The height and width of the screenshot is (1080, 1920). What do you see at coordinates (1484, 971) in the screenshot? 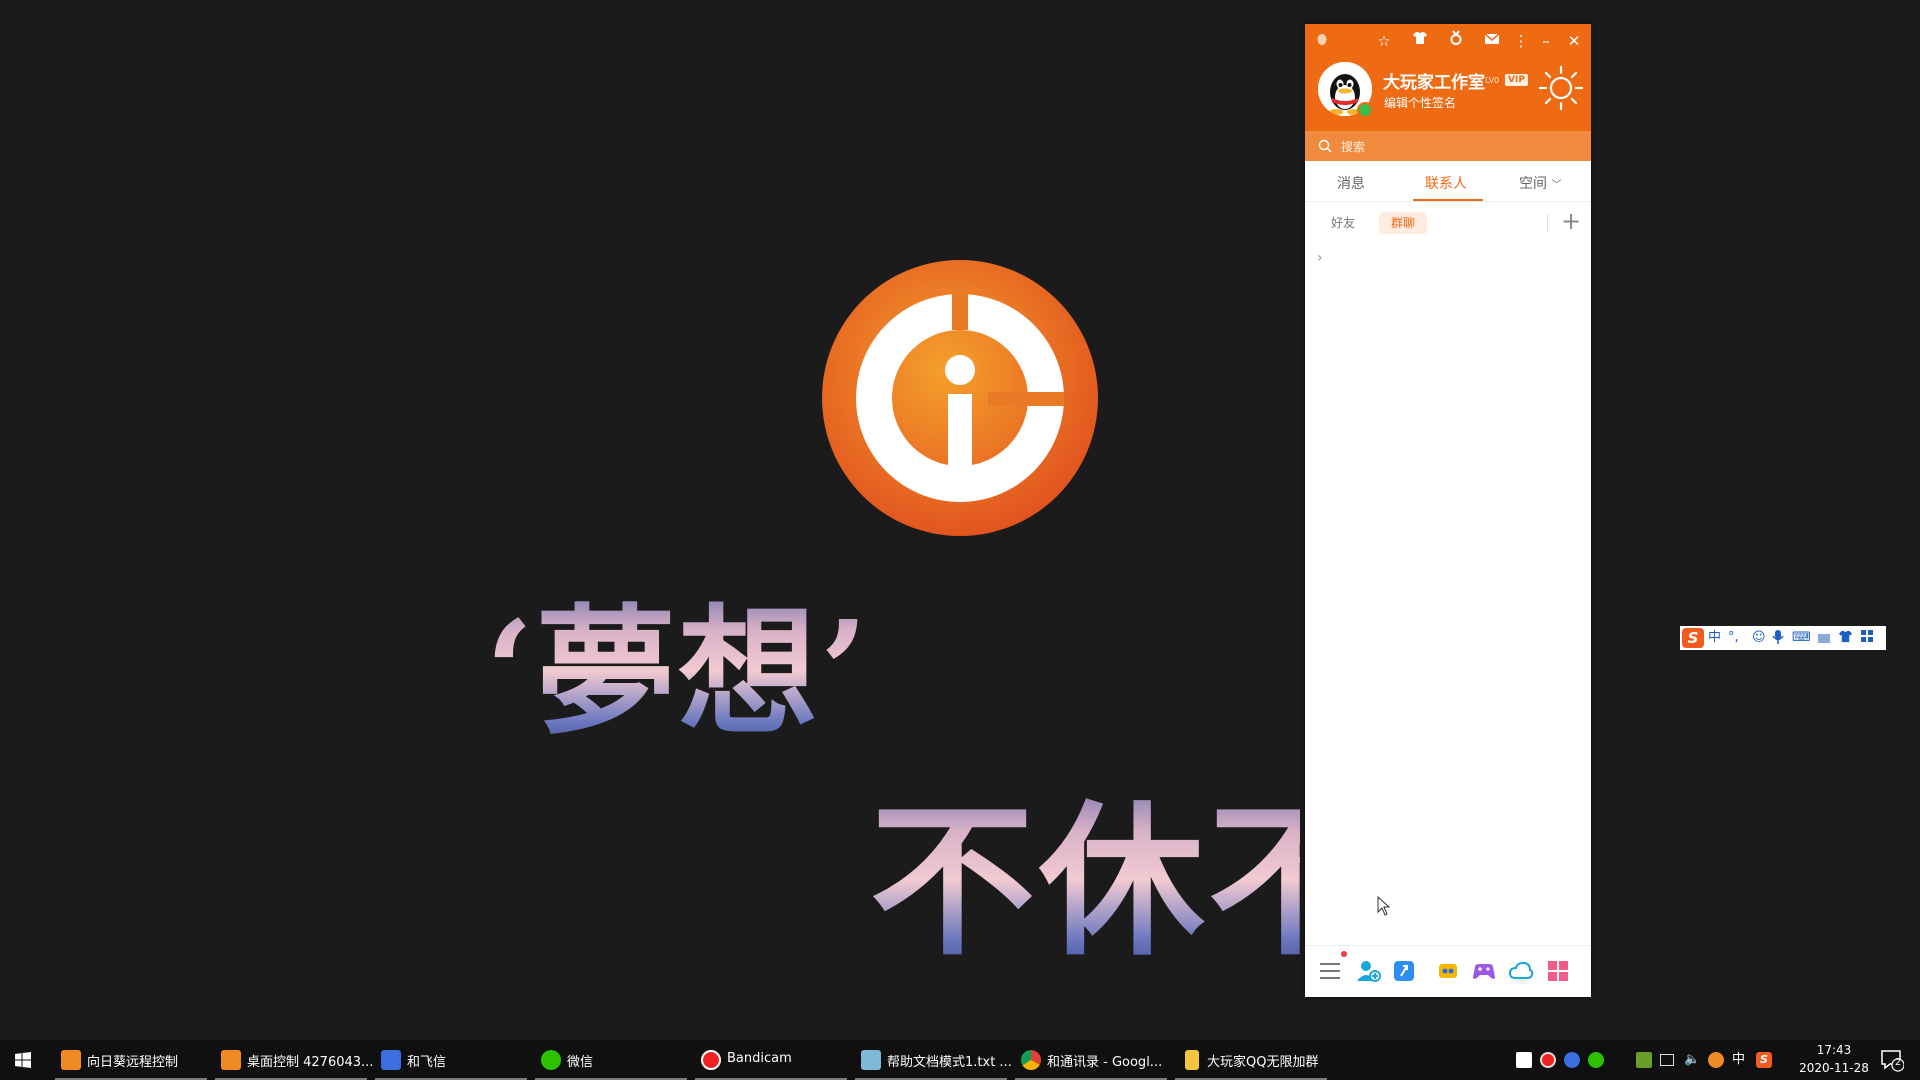
I see `game-controller-icon` at bounding box center [1484, 971].